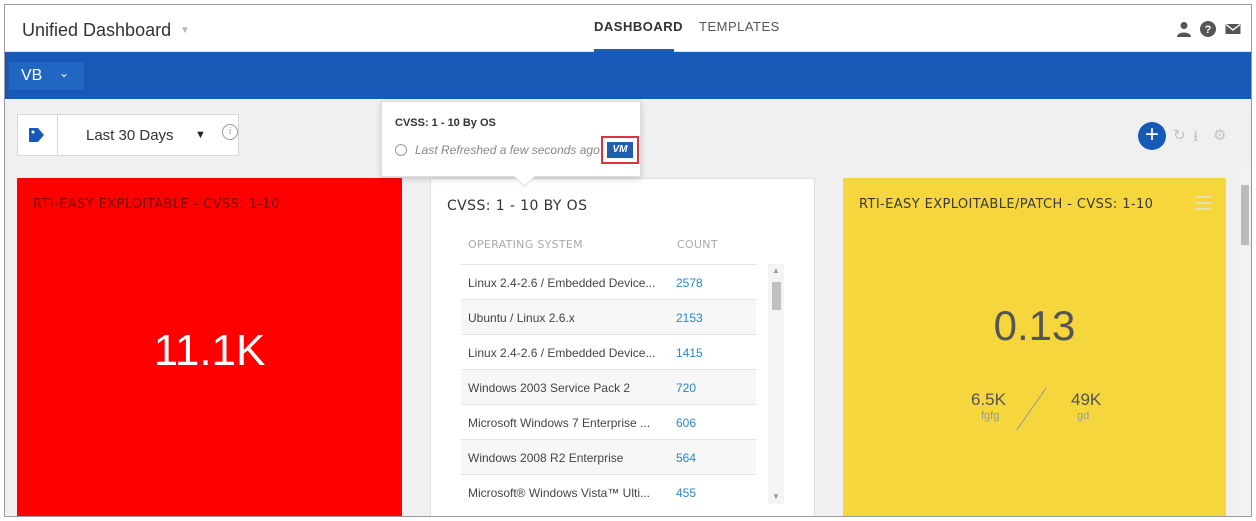  I want to click on tooltip-title: CVSS: 1 - 10 By OS, so click(445, 123).